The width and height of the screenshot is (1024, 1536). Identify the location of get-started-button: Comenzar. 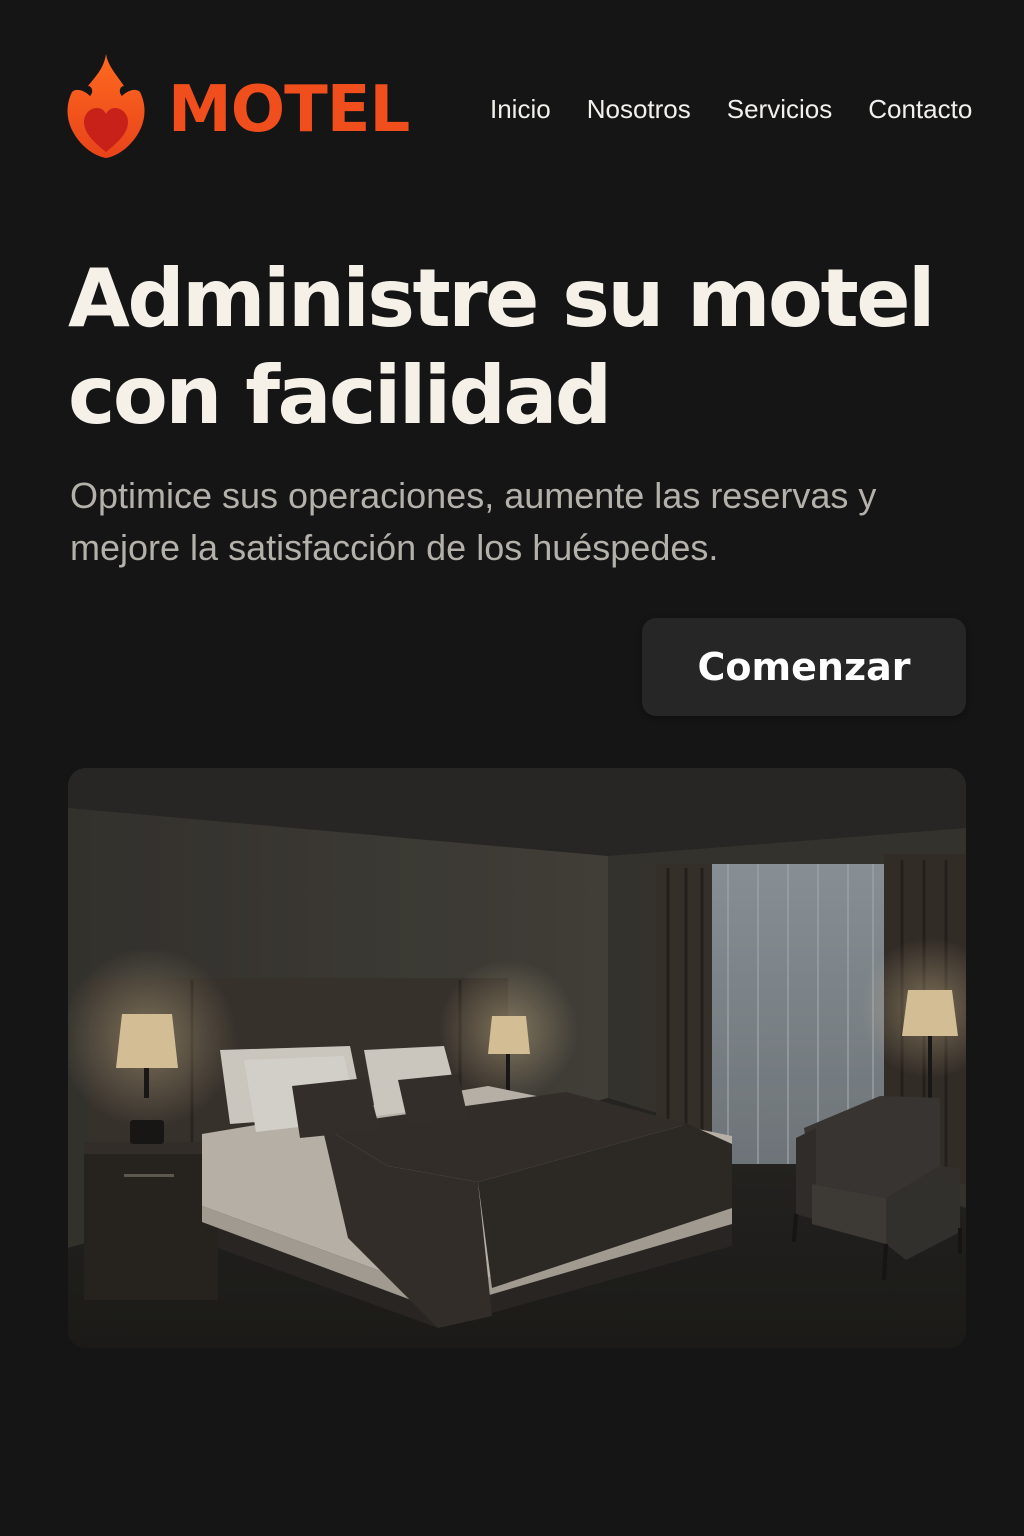
(804, 667).